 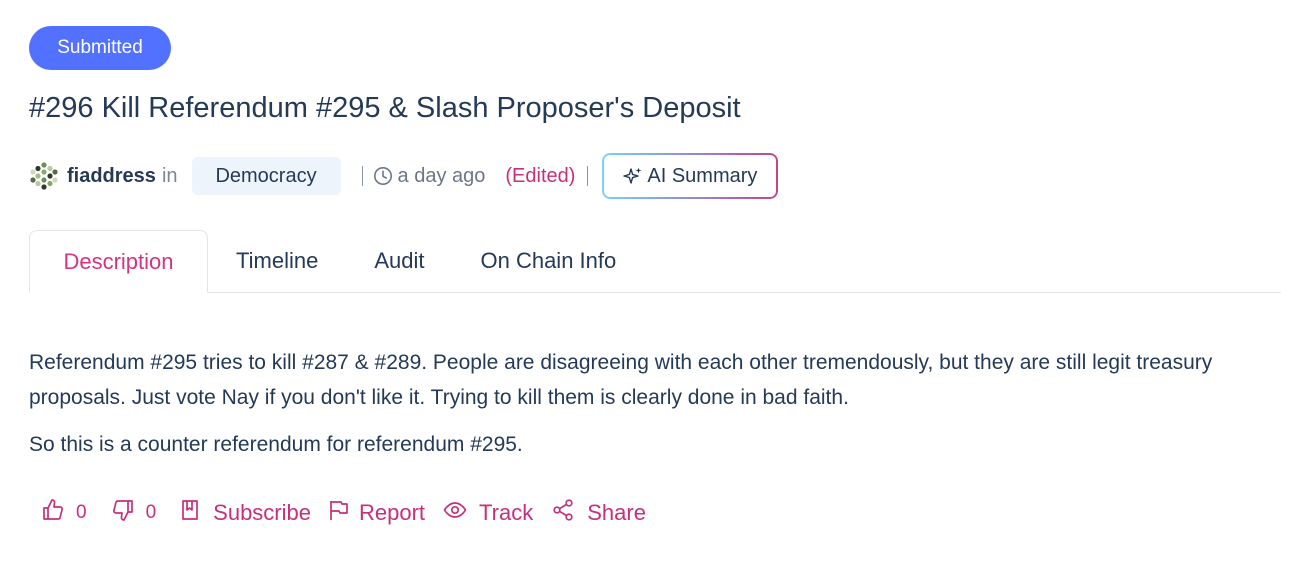 What do you see at coordinates (633, 176) in the screenshot?
I see `sparkle-icon` at bounding box center [633, 176].